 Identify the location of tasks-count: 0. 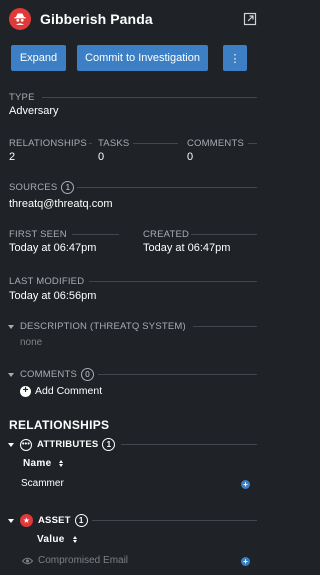
(101, 157).